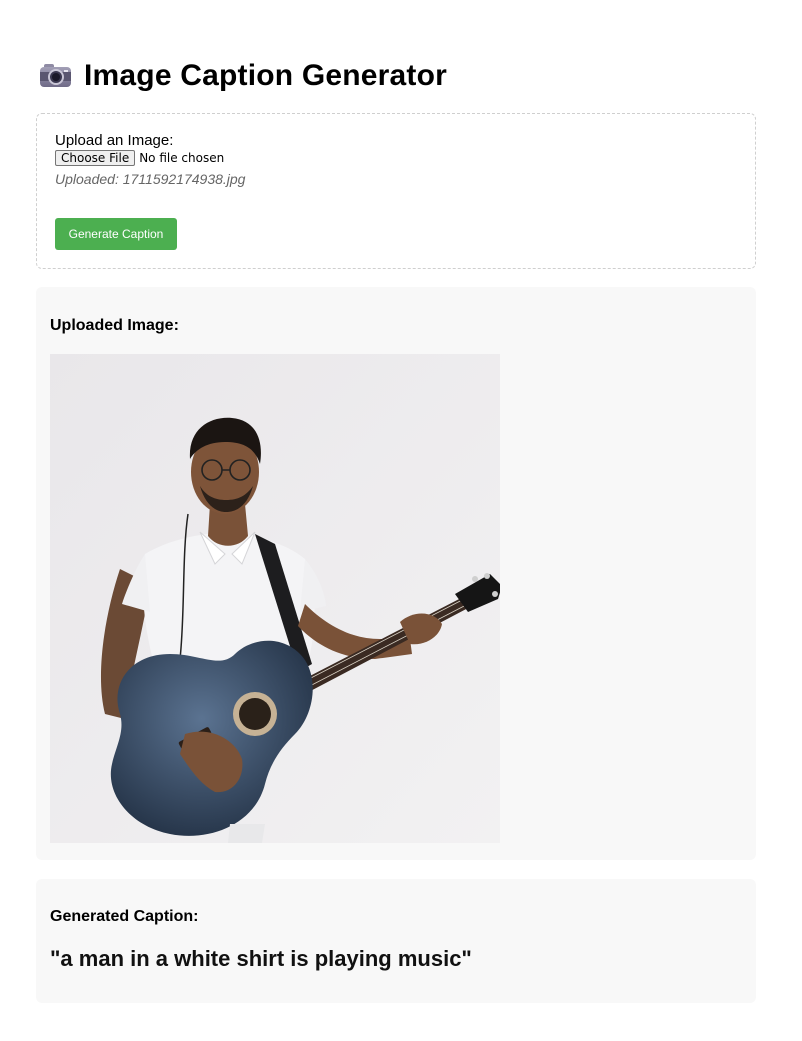  Describe the element at coordinates (114, 140) in the screenshot. I see `upload-label: Upload an Image:` at that location.